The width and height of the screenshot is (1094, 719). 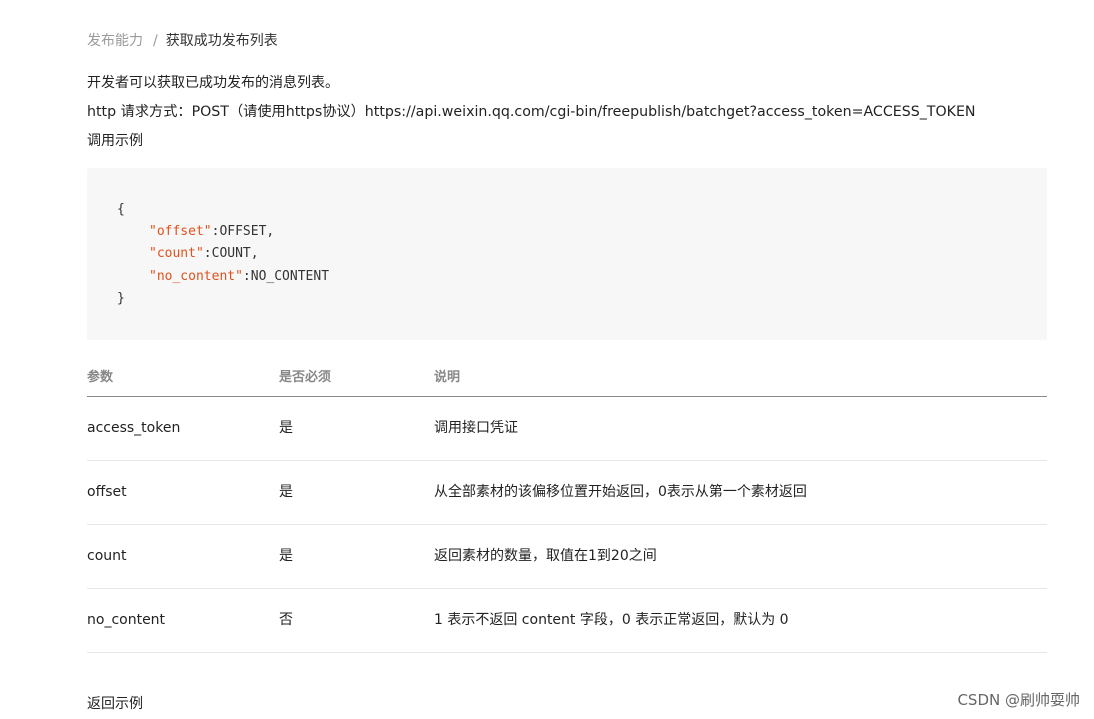 I want to click on call-example-label: 调用示例, so click(x=115, y=141).